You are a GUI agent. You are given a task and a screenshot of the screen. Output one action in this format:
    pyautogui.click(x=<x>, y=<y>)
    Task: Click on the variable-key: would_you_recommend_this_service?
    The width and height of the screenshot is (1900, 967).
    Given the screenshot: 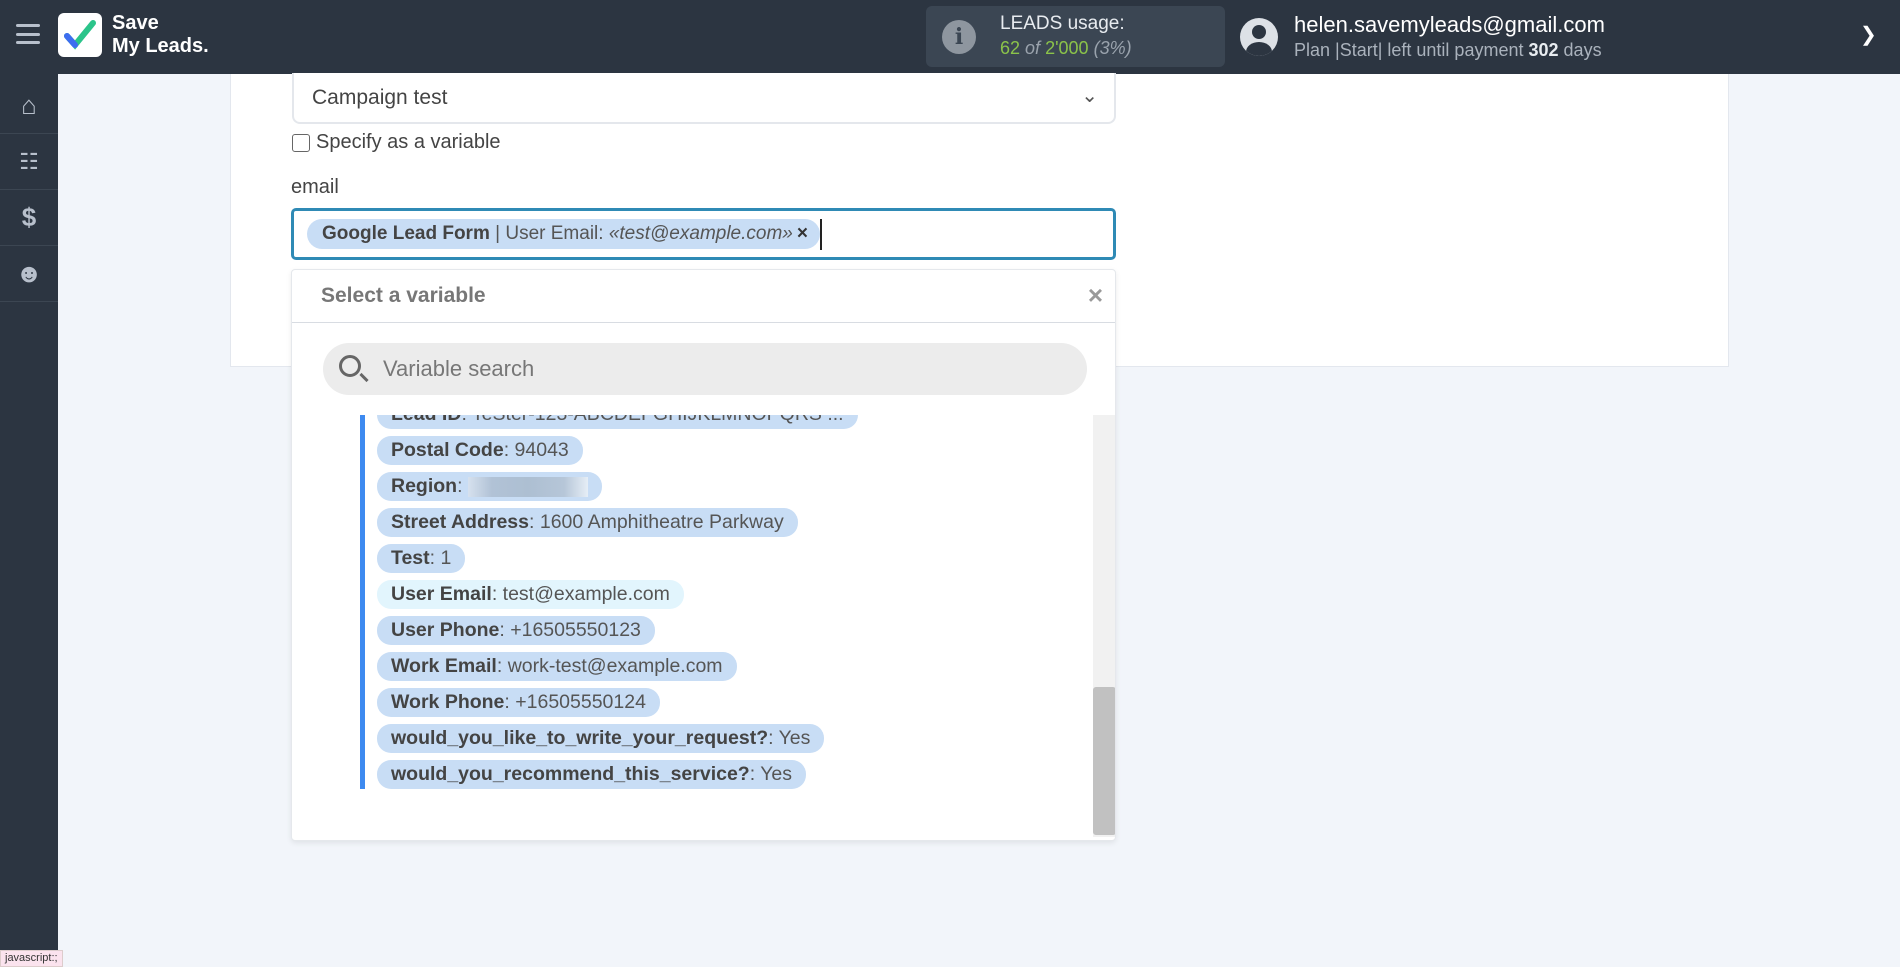 What is the action you would take?
    pyautogui.click(x=570, y=774)
    